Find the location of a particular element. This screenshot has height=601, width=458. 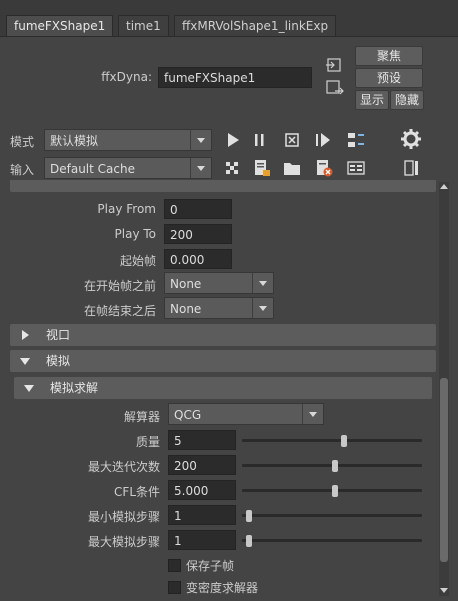

min-steps-slider-track is located at coordinates (332, 515).